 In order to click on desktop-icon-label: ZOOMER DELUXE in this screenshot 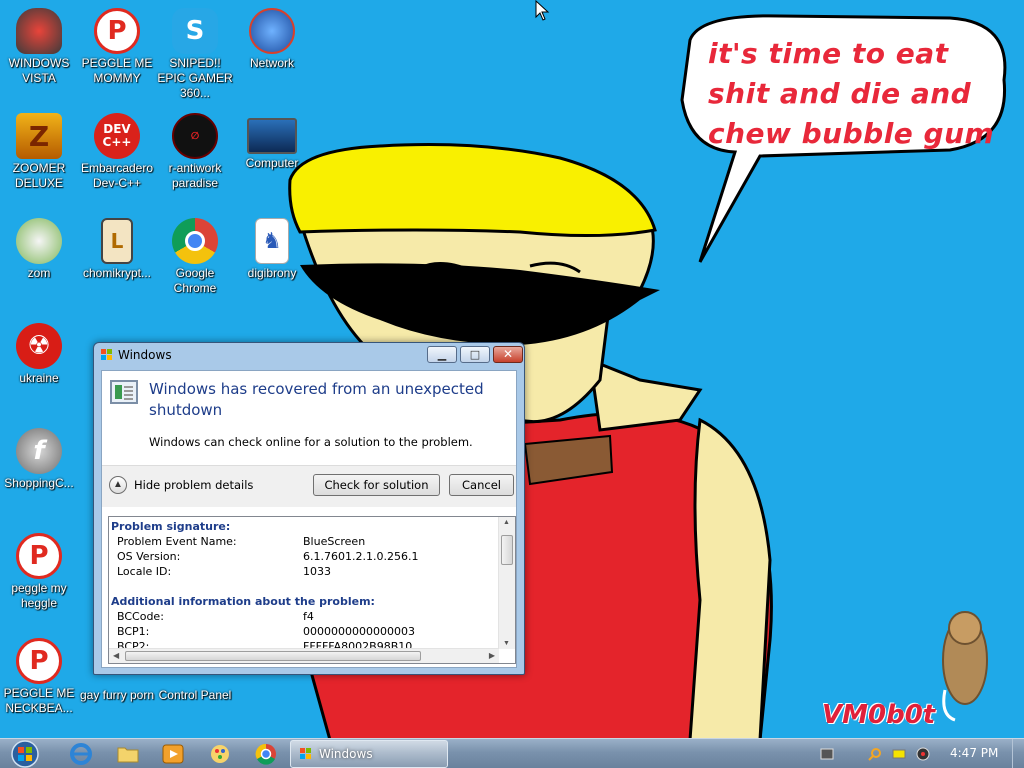, I will do `click(39, 175)`.